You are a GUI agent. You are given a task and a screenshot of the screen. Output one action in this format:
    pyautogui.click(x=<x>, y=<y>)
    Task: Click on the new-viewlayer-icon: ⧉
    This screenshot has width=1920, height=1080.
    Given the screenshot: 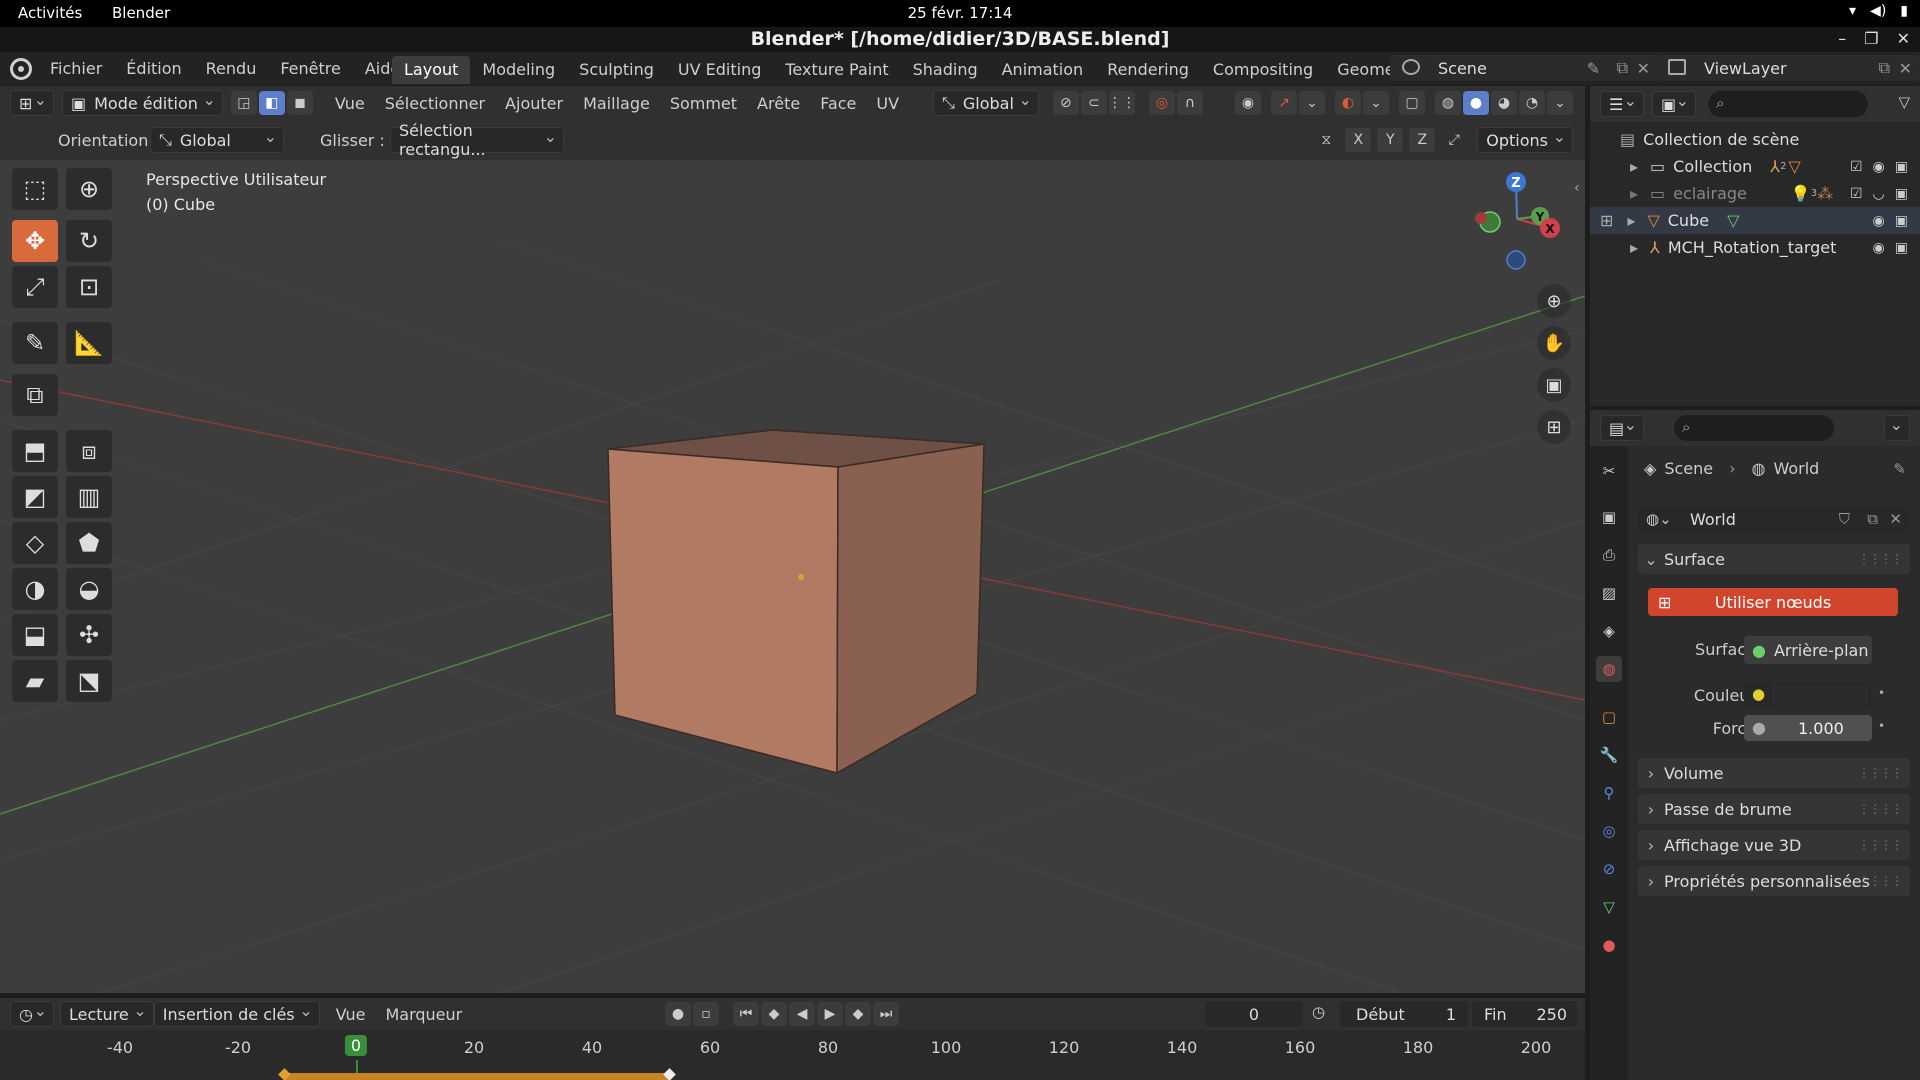 What is the action you would take?
    pyautogui.click(x=1884, y=68)
    